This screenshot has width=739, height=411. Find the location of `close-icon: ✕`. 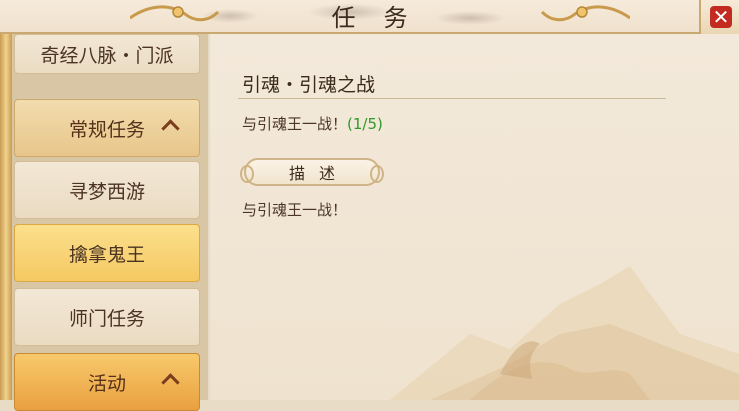

close-icon: ✕ is located at coordinates (721, 17).